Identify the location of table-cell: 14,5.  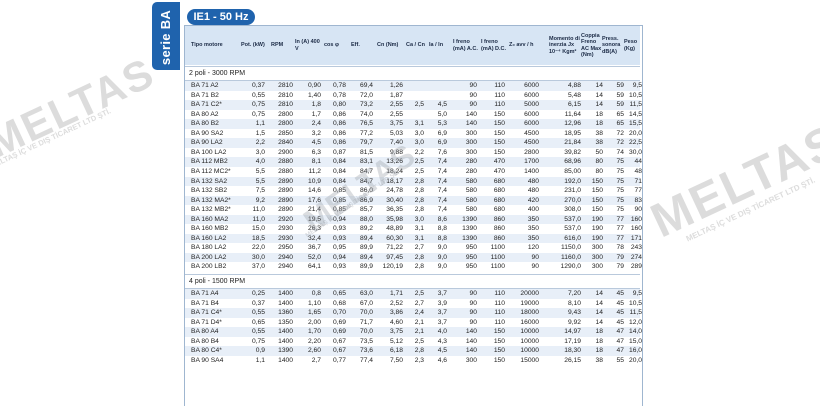
(635, 114).